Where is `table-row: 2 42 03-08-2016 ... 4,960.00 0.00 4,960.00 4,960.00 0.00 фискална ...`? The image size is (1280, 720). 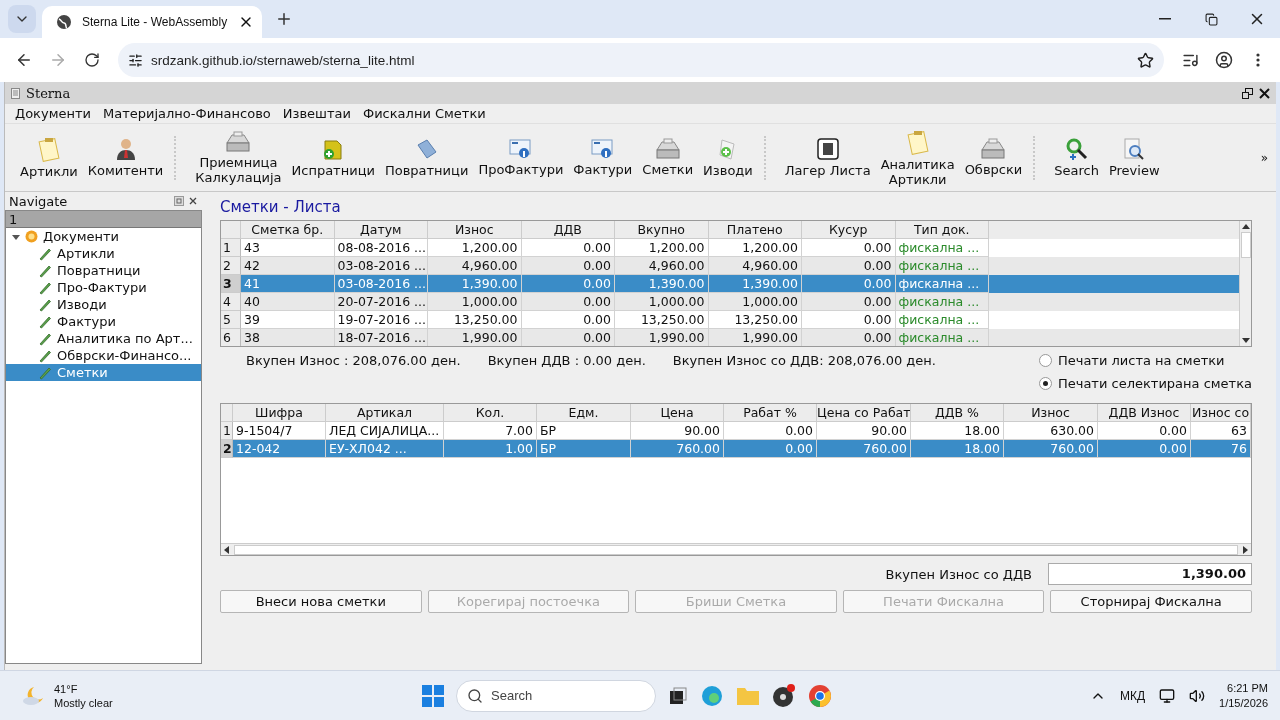
table-row: 2 42 03-08-2016 ... 4,960.00 0.00 4,960.00 4,960.00 0.00 фискална ... is located at coordinates (730, 266).